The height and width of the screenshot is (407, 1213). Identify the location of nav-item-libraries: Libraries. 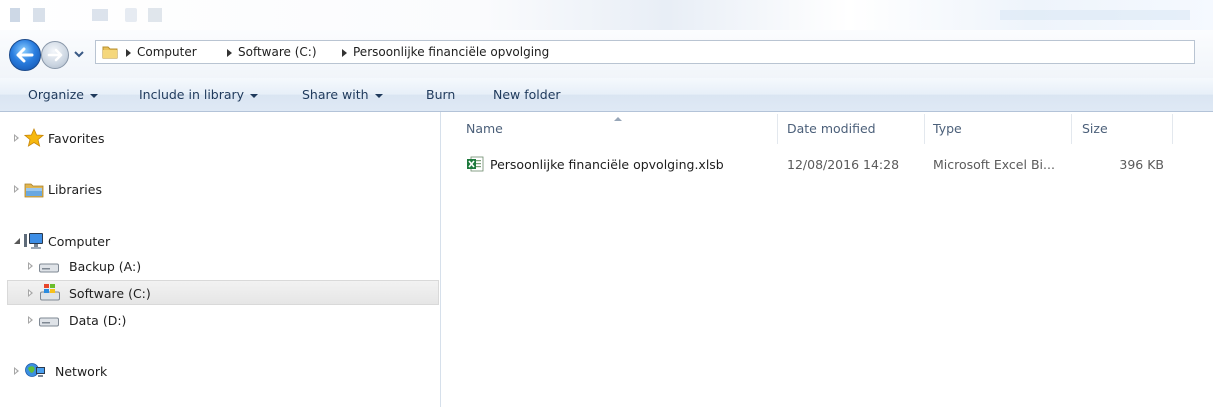
(114, 189).